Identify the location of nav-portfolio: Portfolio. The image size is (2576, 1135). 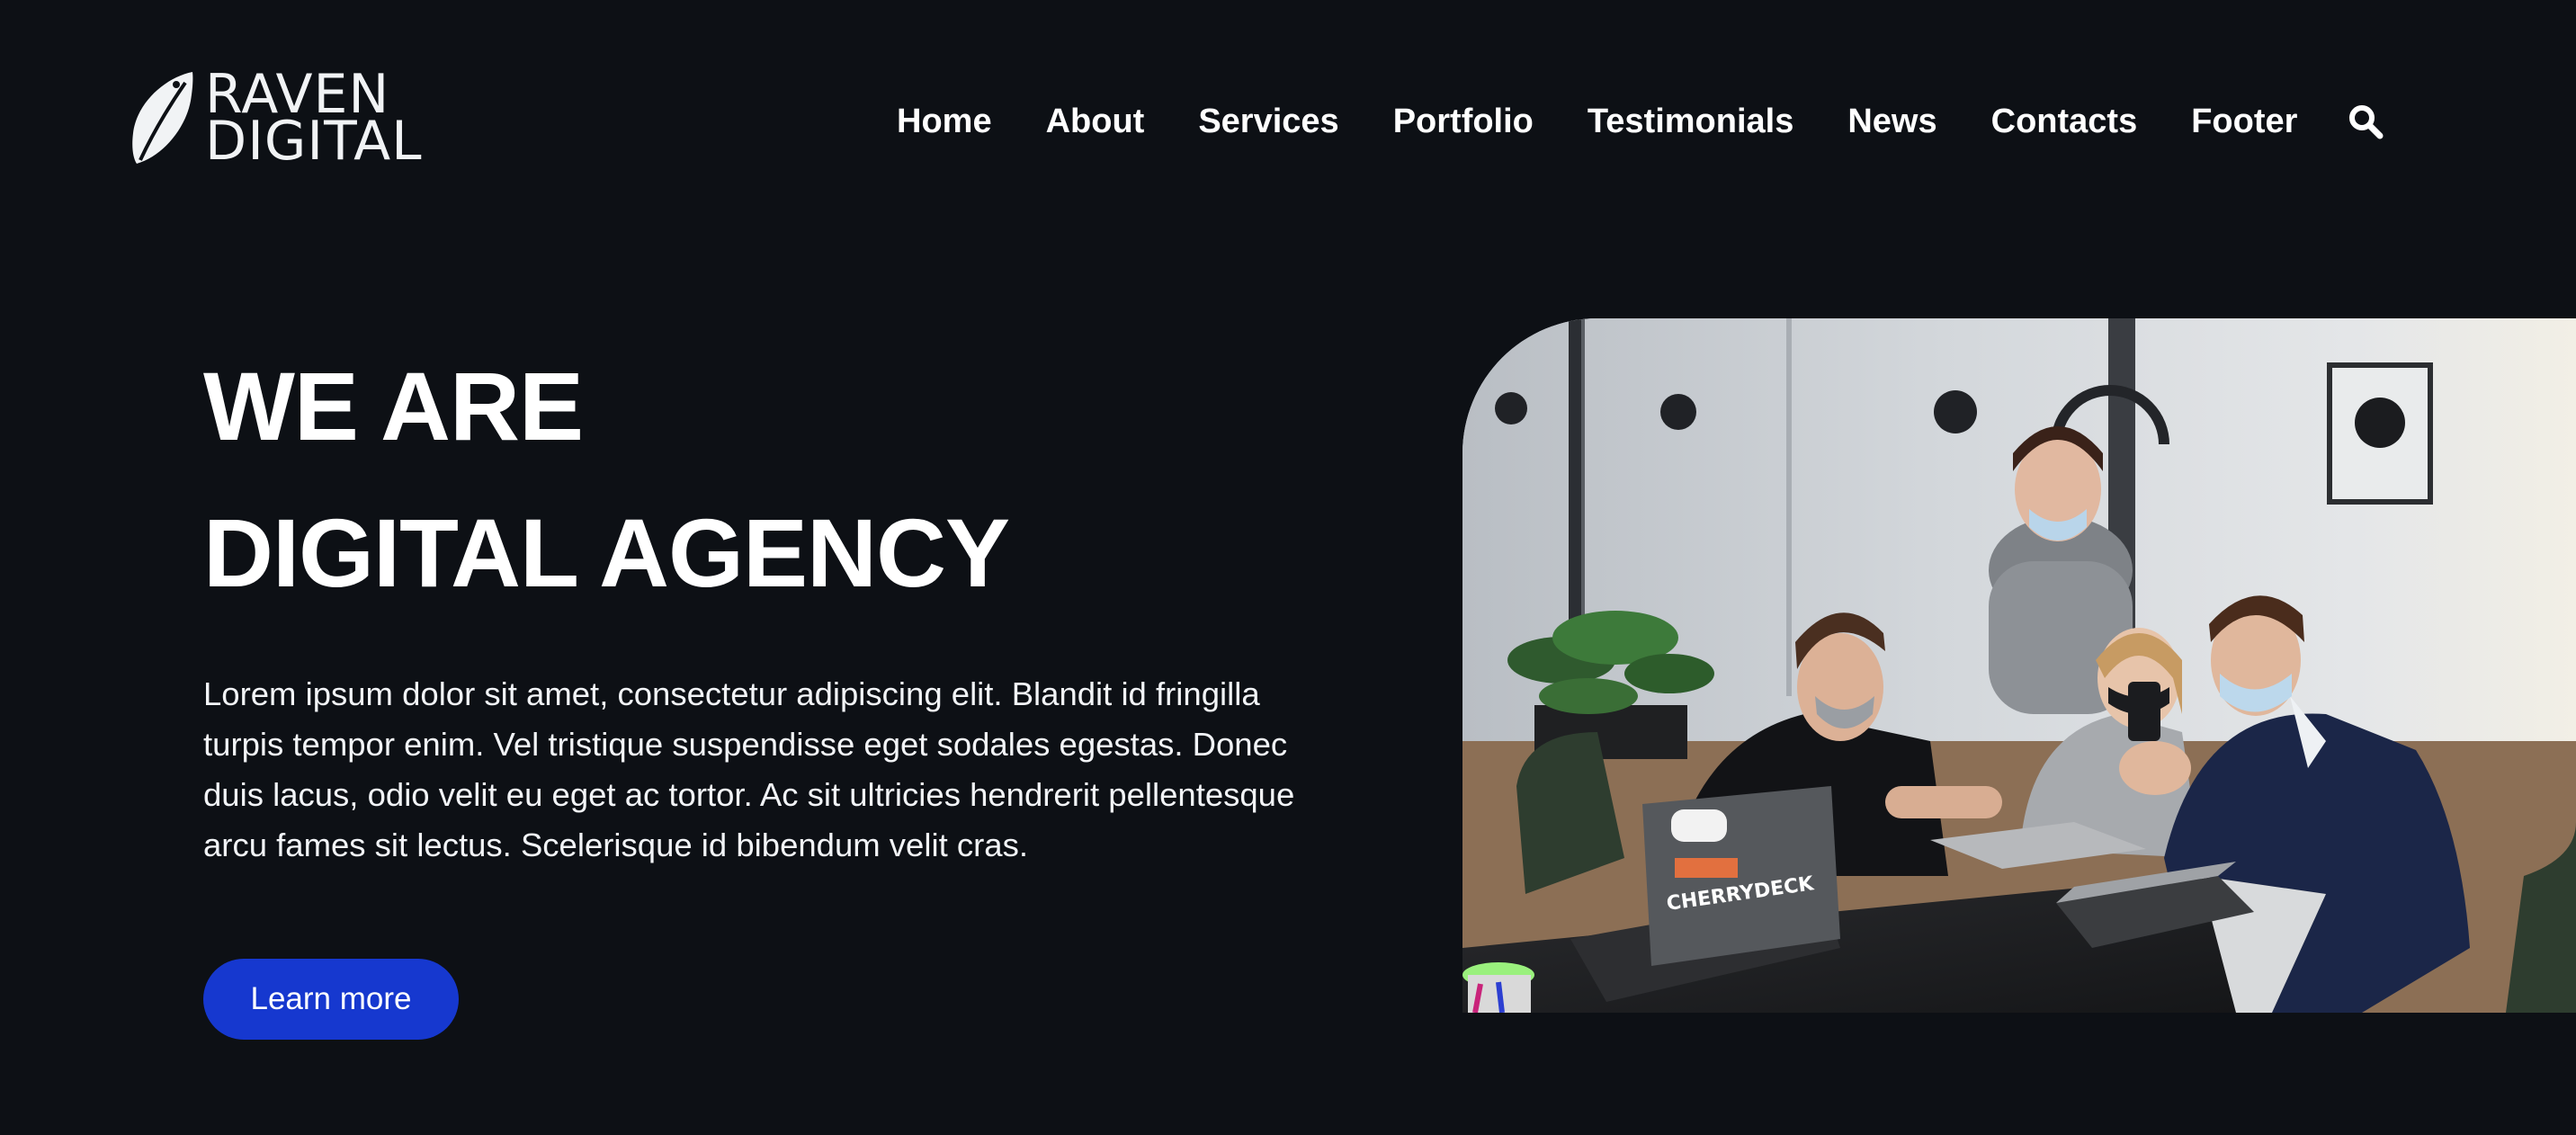
(1463, 121).